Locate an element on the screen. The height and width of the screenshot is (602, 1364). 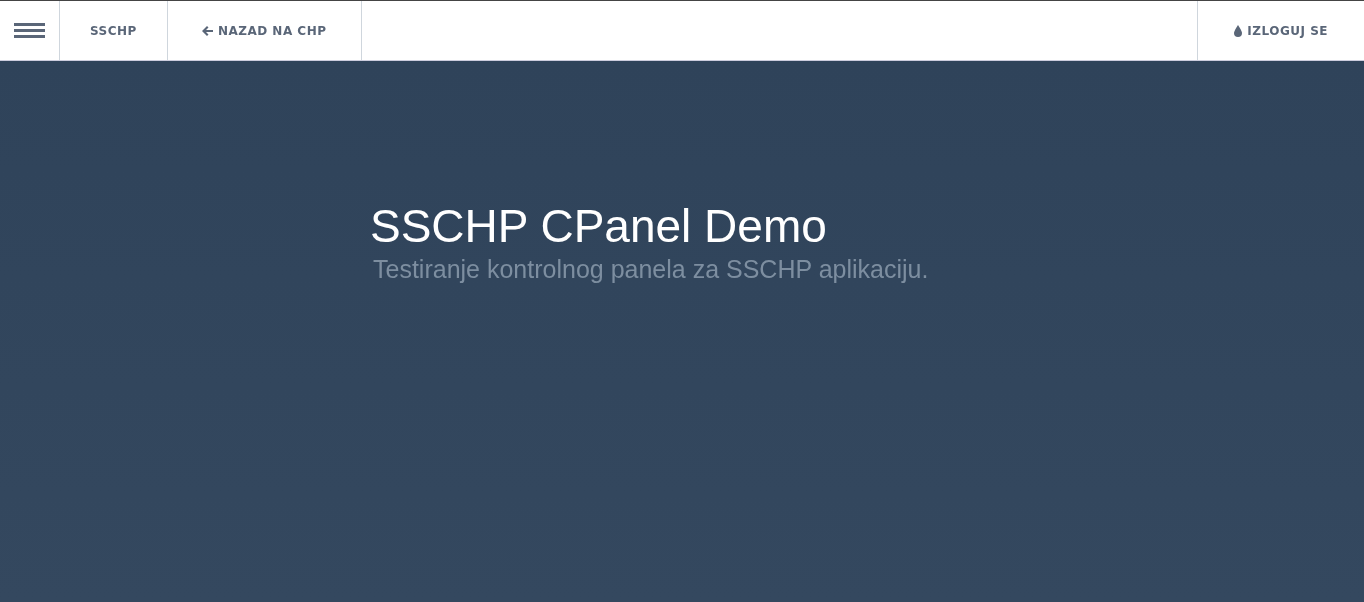
menu-icon is located at coordinates (29, 30).